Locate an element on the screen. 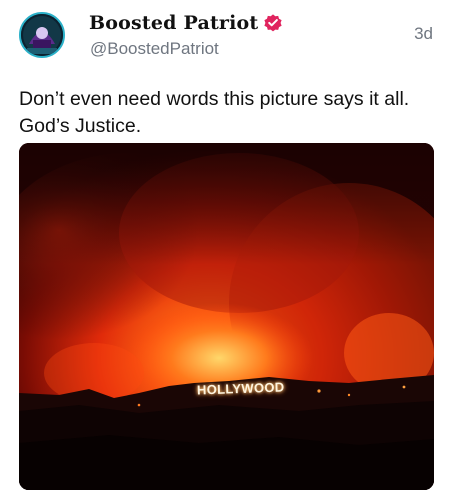 The image size is (453, 500). post-timestamp: 3d is located at coordinates (423, 34).